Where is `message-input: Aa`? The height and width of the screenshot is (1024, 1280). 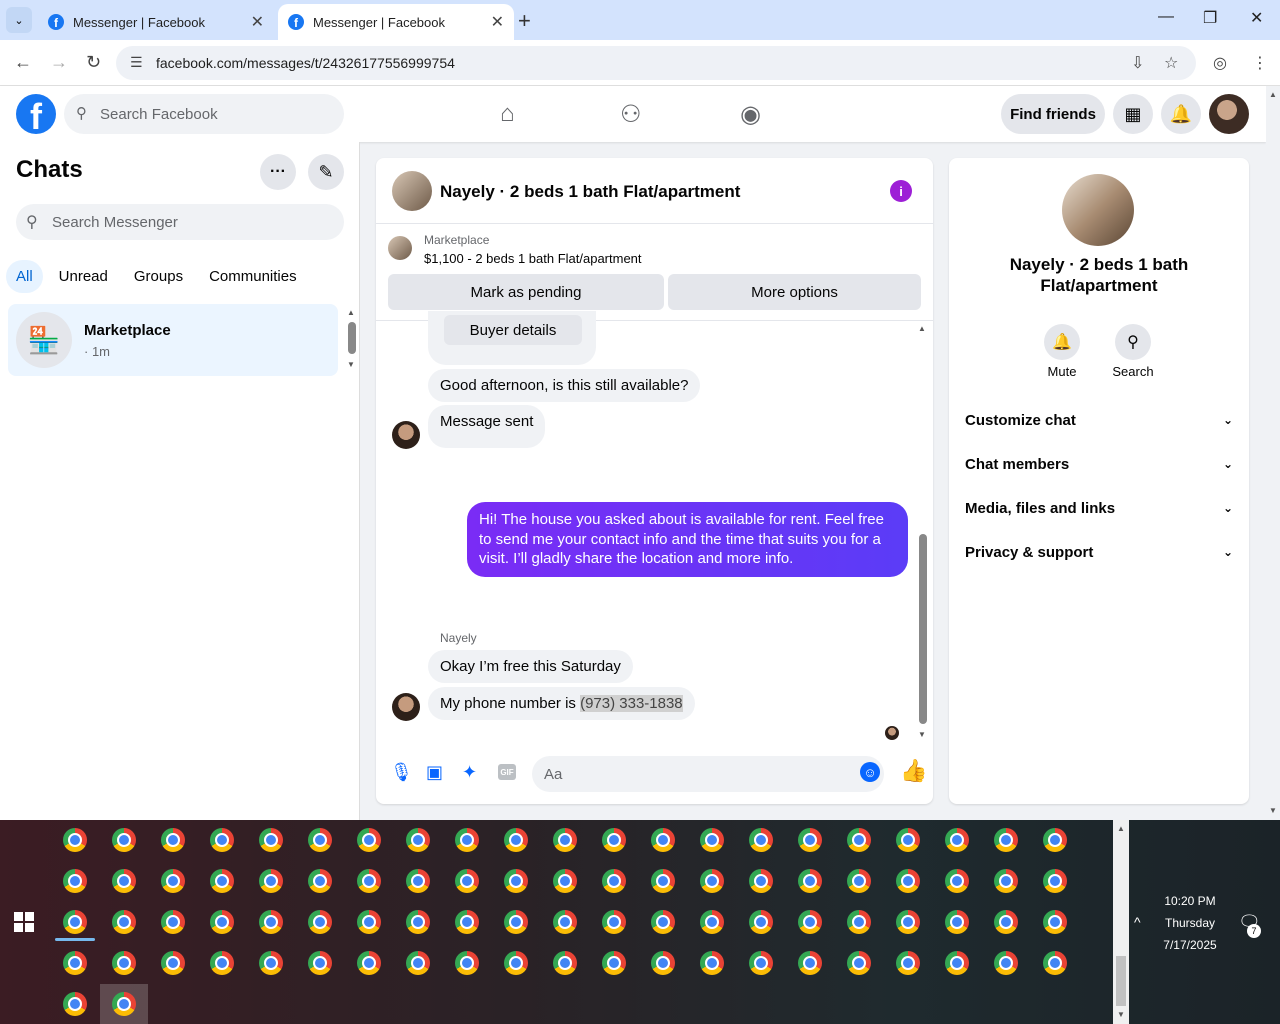
message-input: Aa is located at coordinates (708, 774).